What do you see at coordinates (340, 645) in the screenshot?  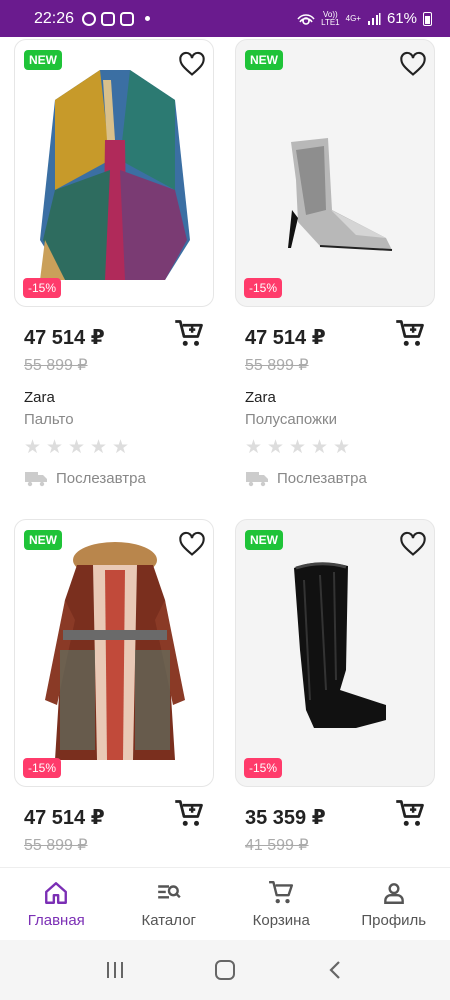 I see `fur-knee-boot-image` at bounding box center [340, 645].